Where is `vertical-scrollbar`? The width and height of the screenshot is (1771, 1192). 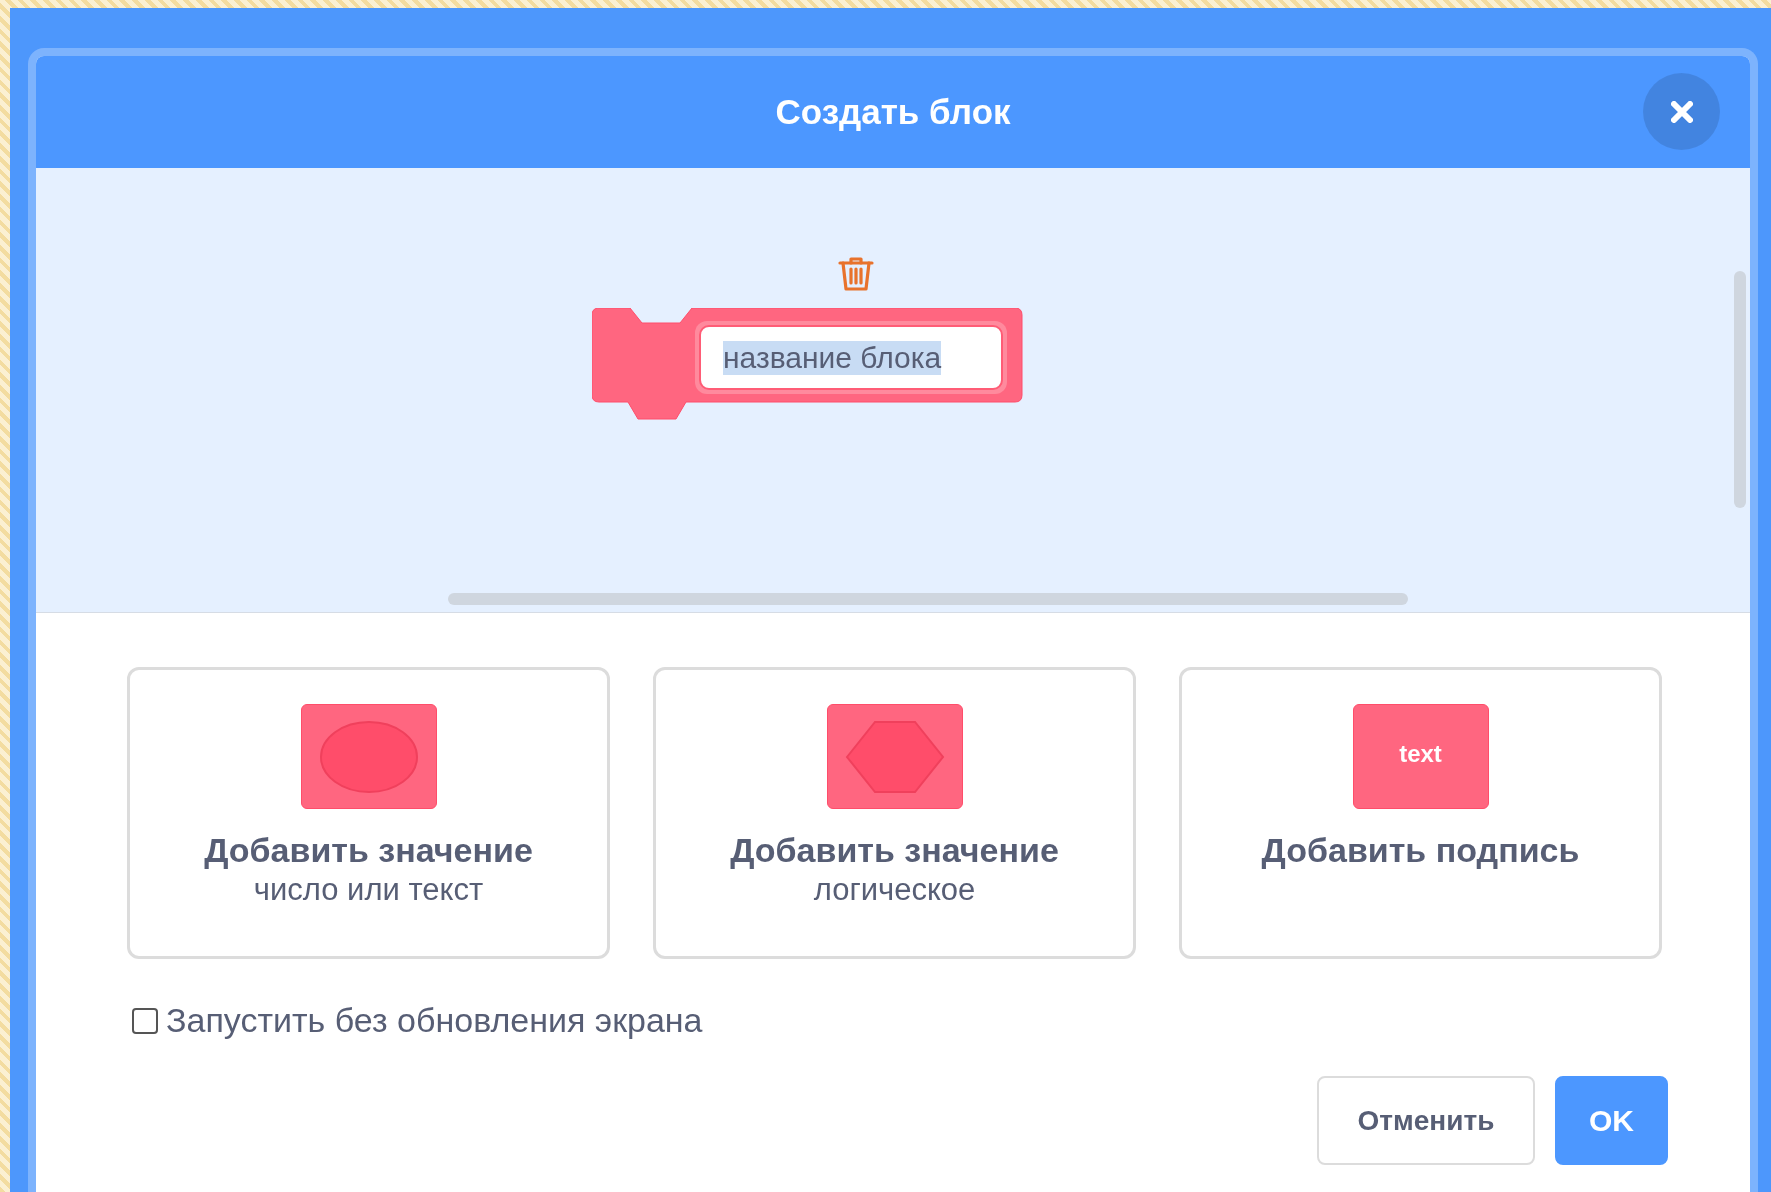 vertical-scrollbar is located at coordinates (1740, 389).